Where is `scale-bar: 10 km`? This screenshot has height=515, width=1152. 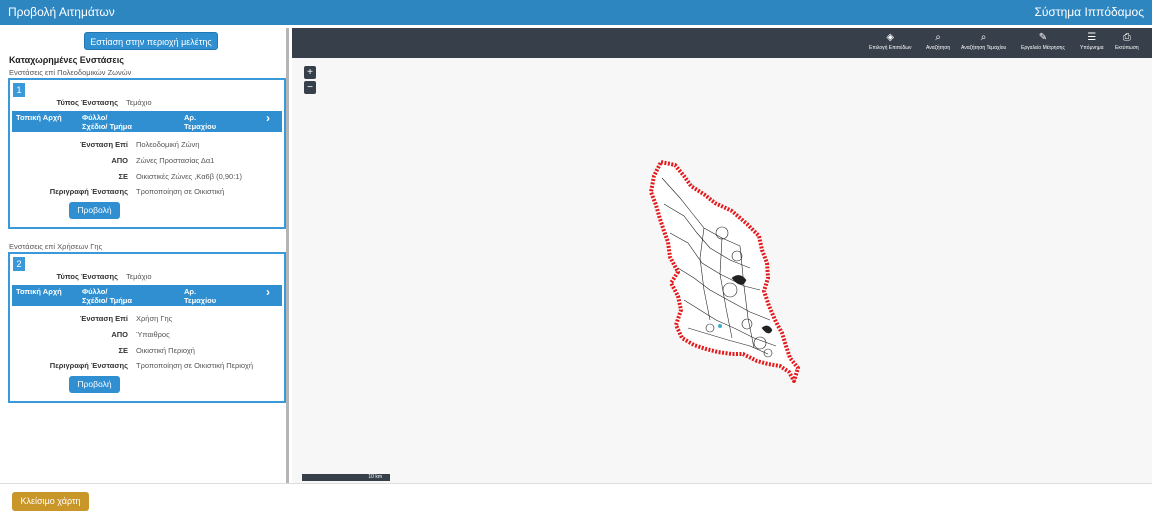 scale-bar: 10 km is located at coordinates (346, 477).